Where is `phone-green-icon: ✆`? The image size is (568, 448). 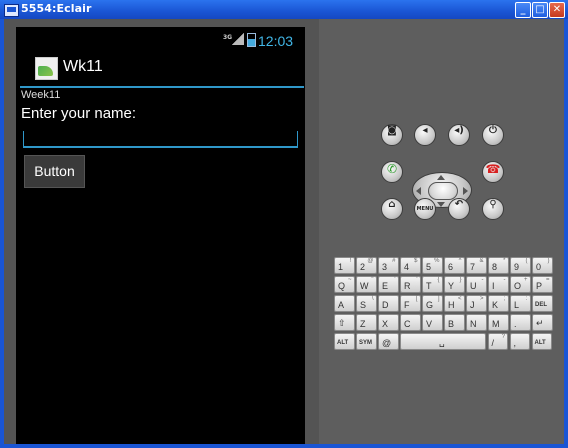
phone-green-icon: ✆ is located at coordinates (392, 169).